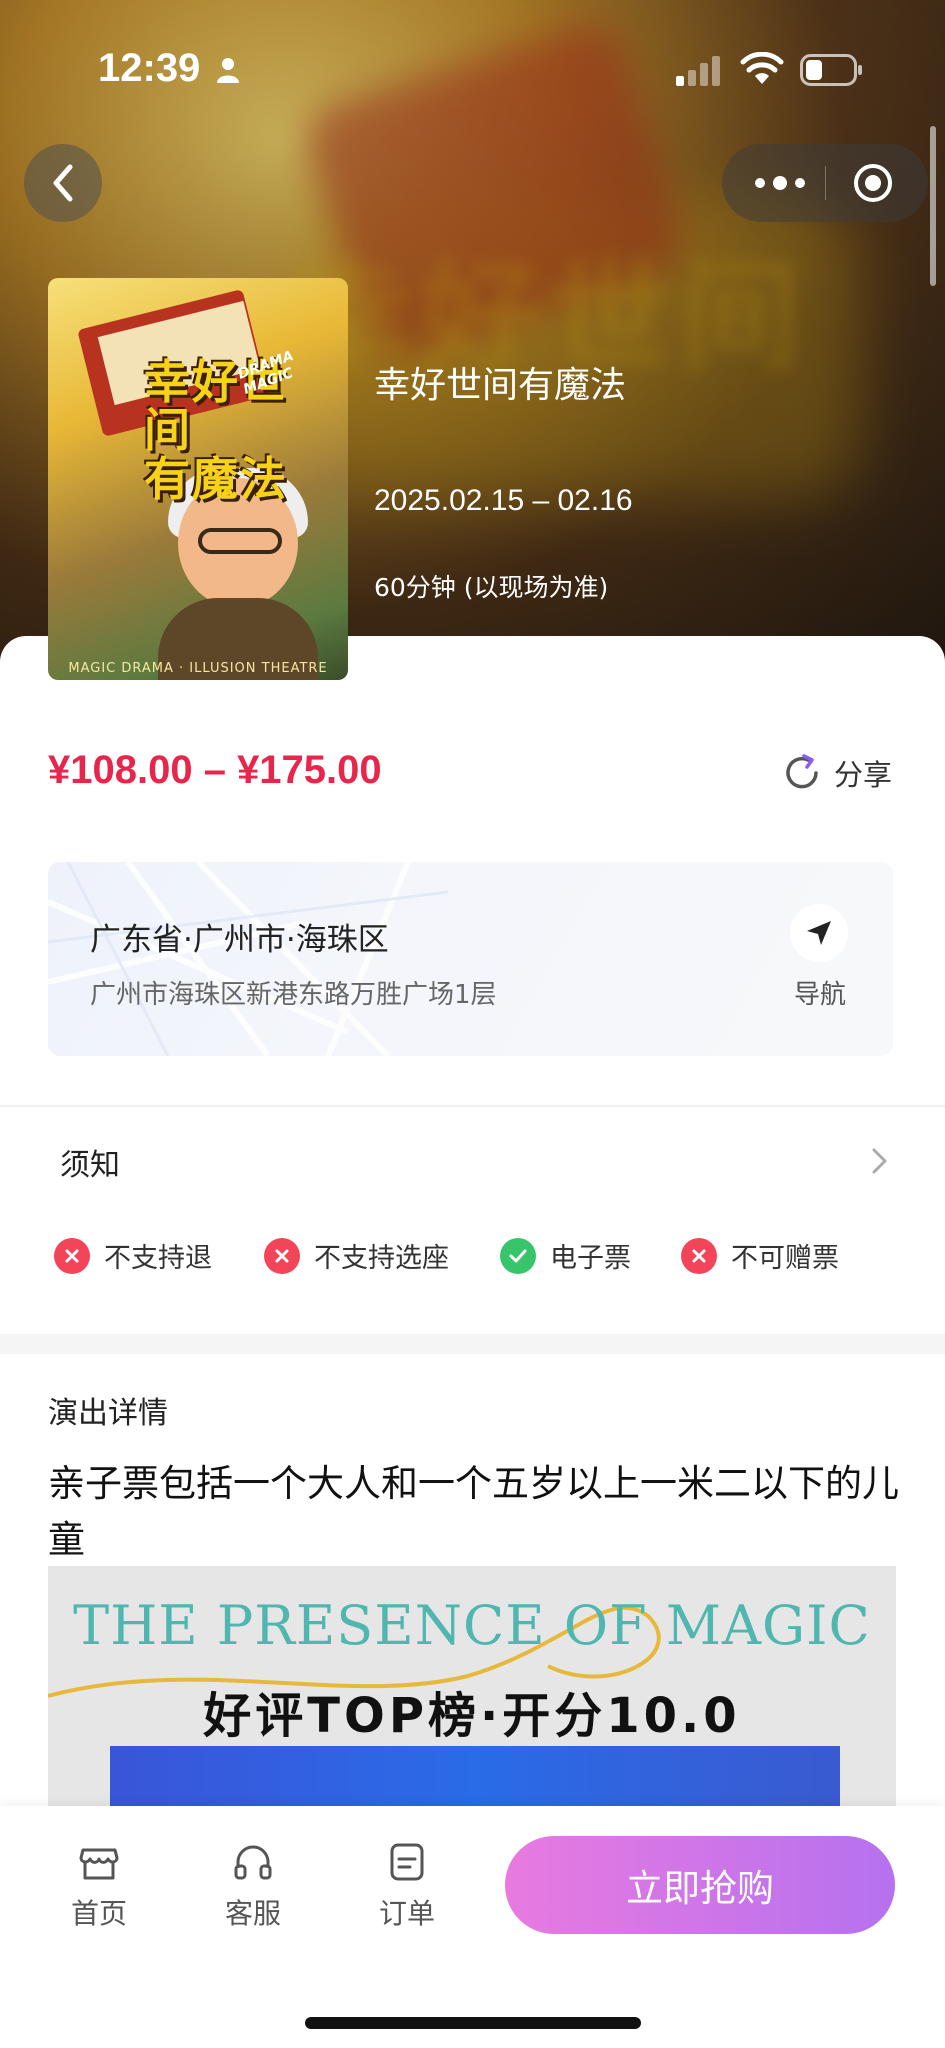  Describe the element at coordinates (472, 1716) in the screenshot. I see `banner-subheadline: 好评TOP榜·开分10.0` at that location.